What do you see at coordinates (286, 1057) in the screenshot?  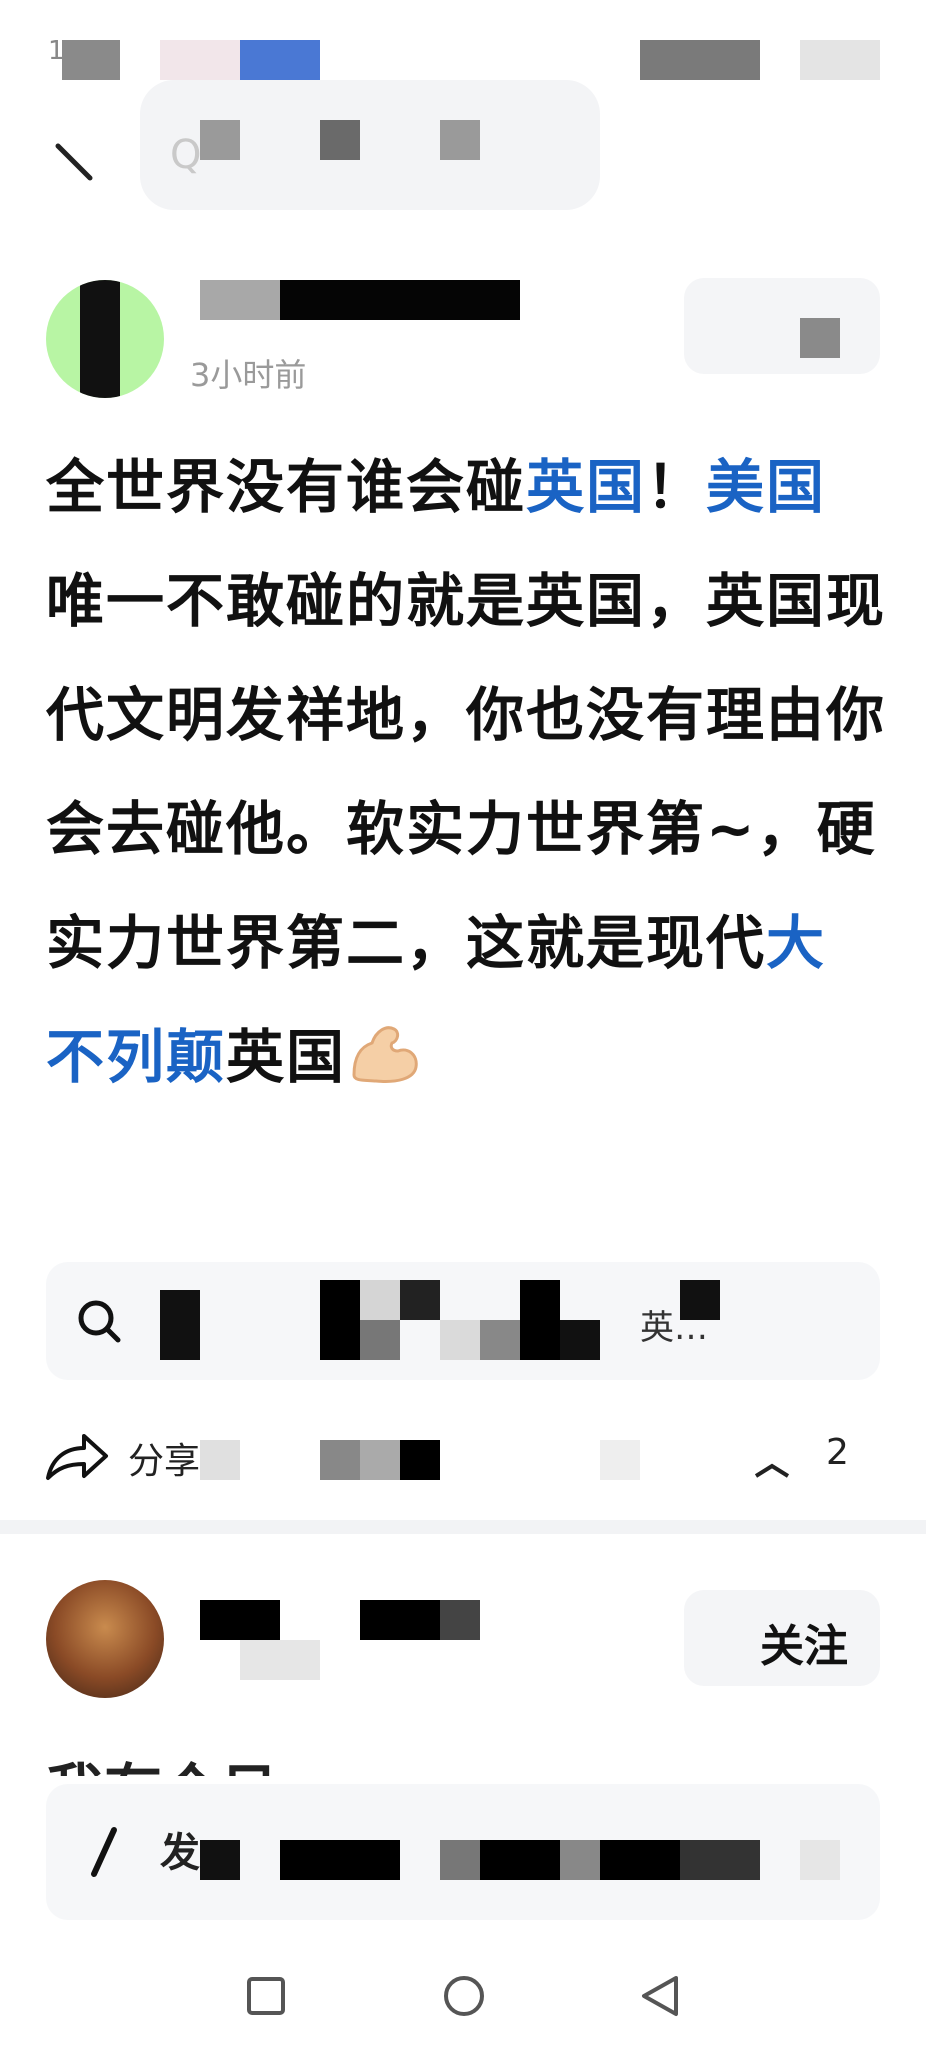 I see `body-seg-6: 英国` at bounding box center [286, 1057].